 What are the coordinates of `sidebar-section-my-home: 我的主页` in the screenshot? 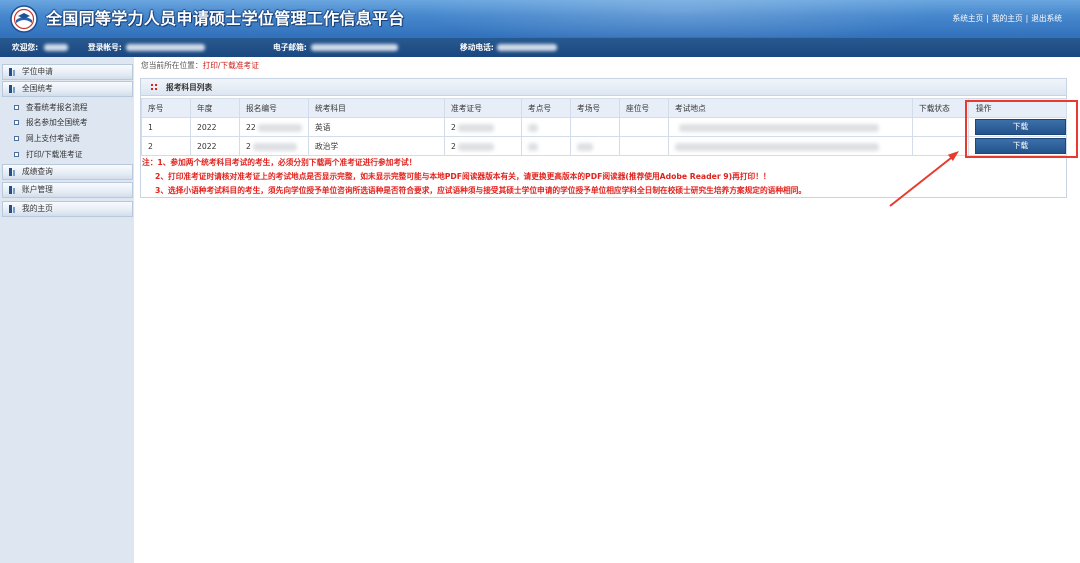 It's located at (67, 209).